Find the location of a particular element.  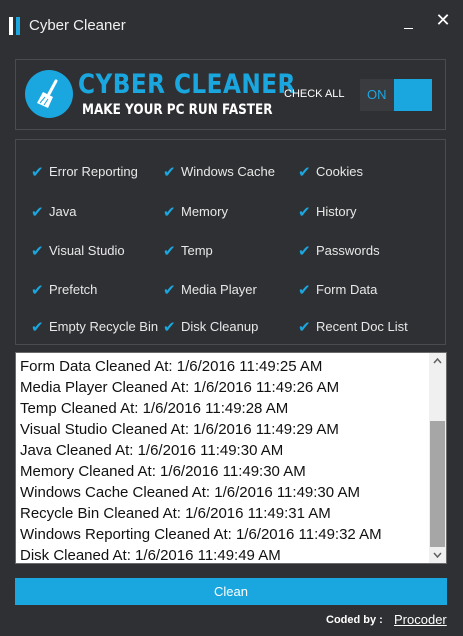

check-all-label: CHECK ALL is located at coordinates (314, 94).